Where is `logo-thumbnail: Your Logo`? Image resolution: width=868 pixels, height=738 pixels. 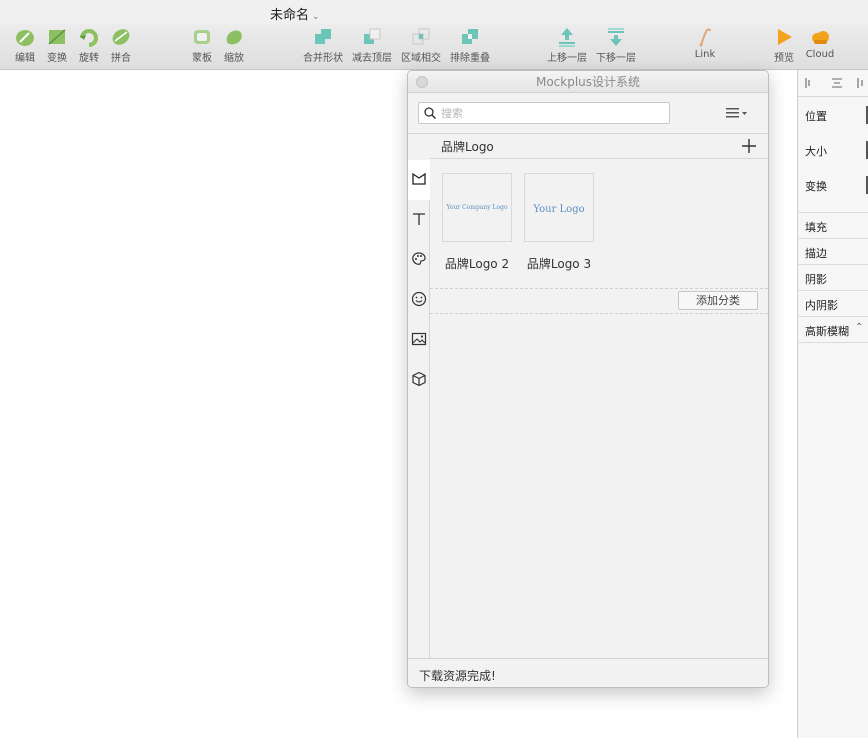
logo-thumbnail: Your Logo is located at coordinates (559, 207).